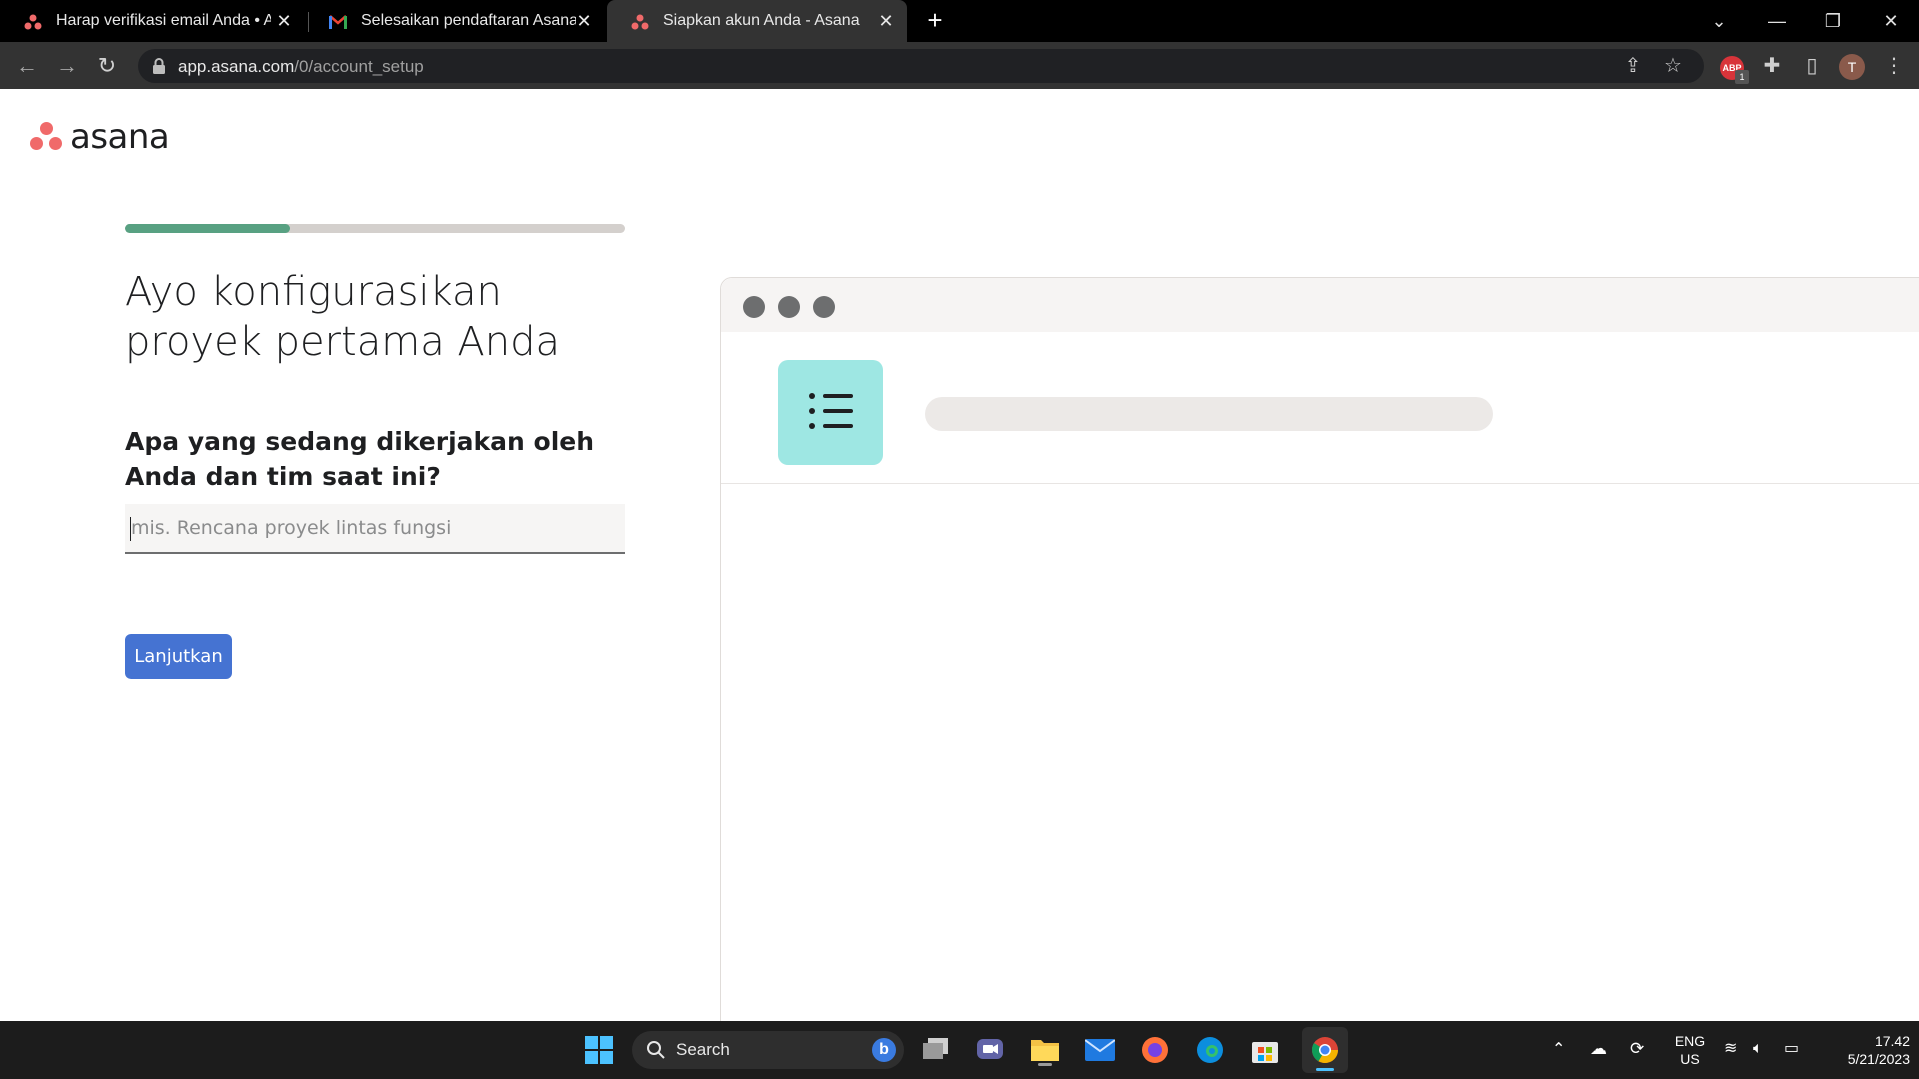  I want to click on address-bar: app.asana.com/0/account_setup ⇪ ☆, so click(921, 66).